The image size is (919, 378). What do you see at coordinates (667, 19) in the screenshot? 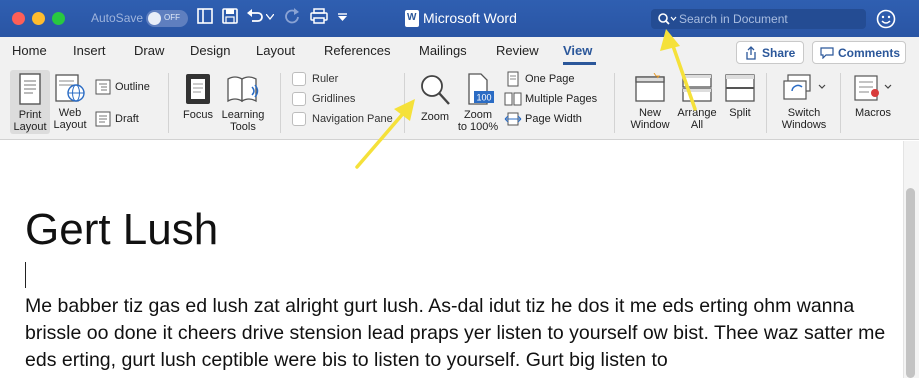
I see `search-icon` at bounding box center [667, 19].